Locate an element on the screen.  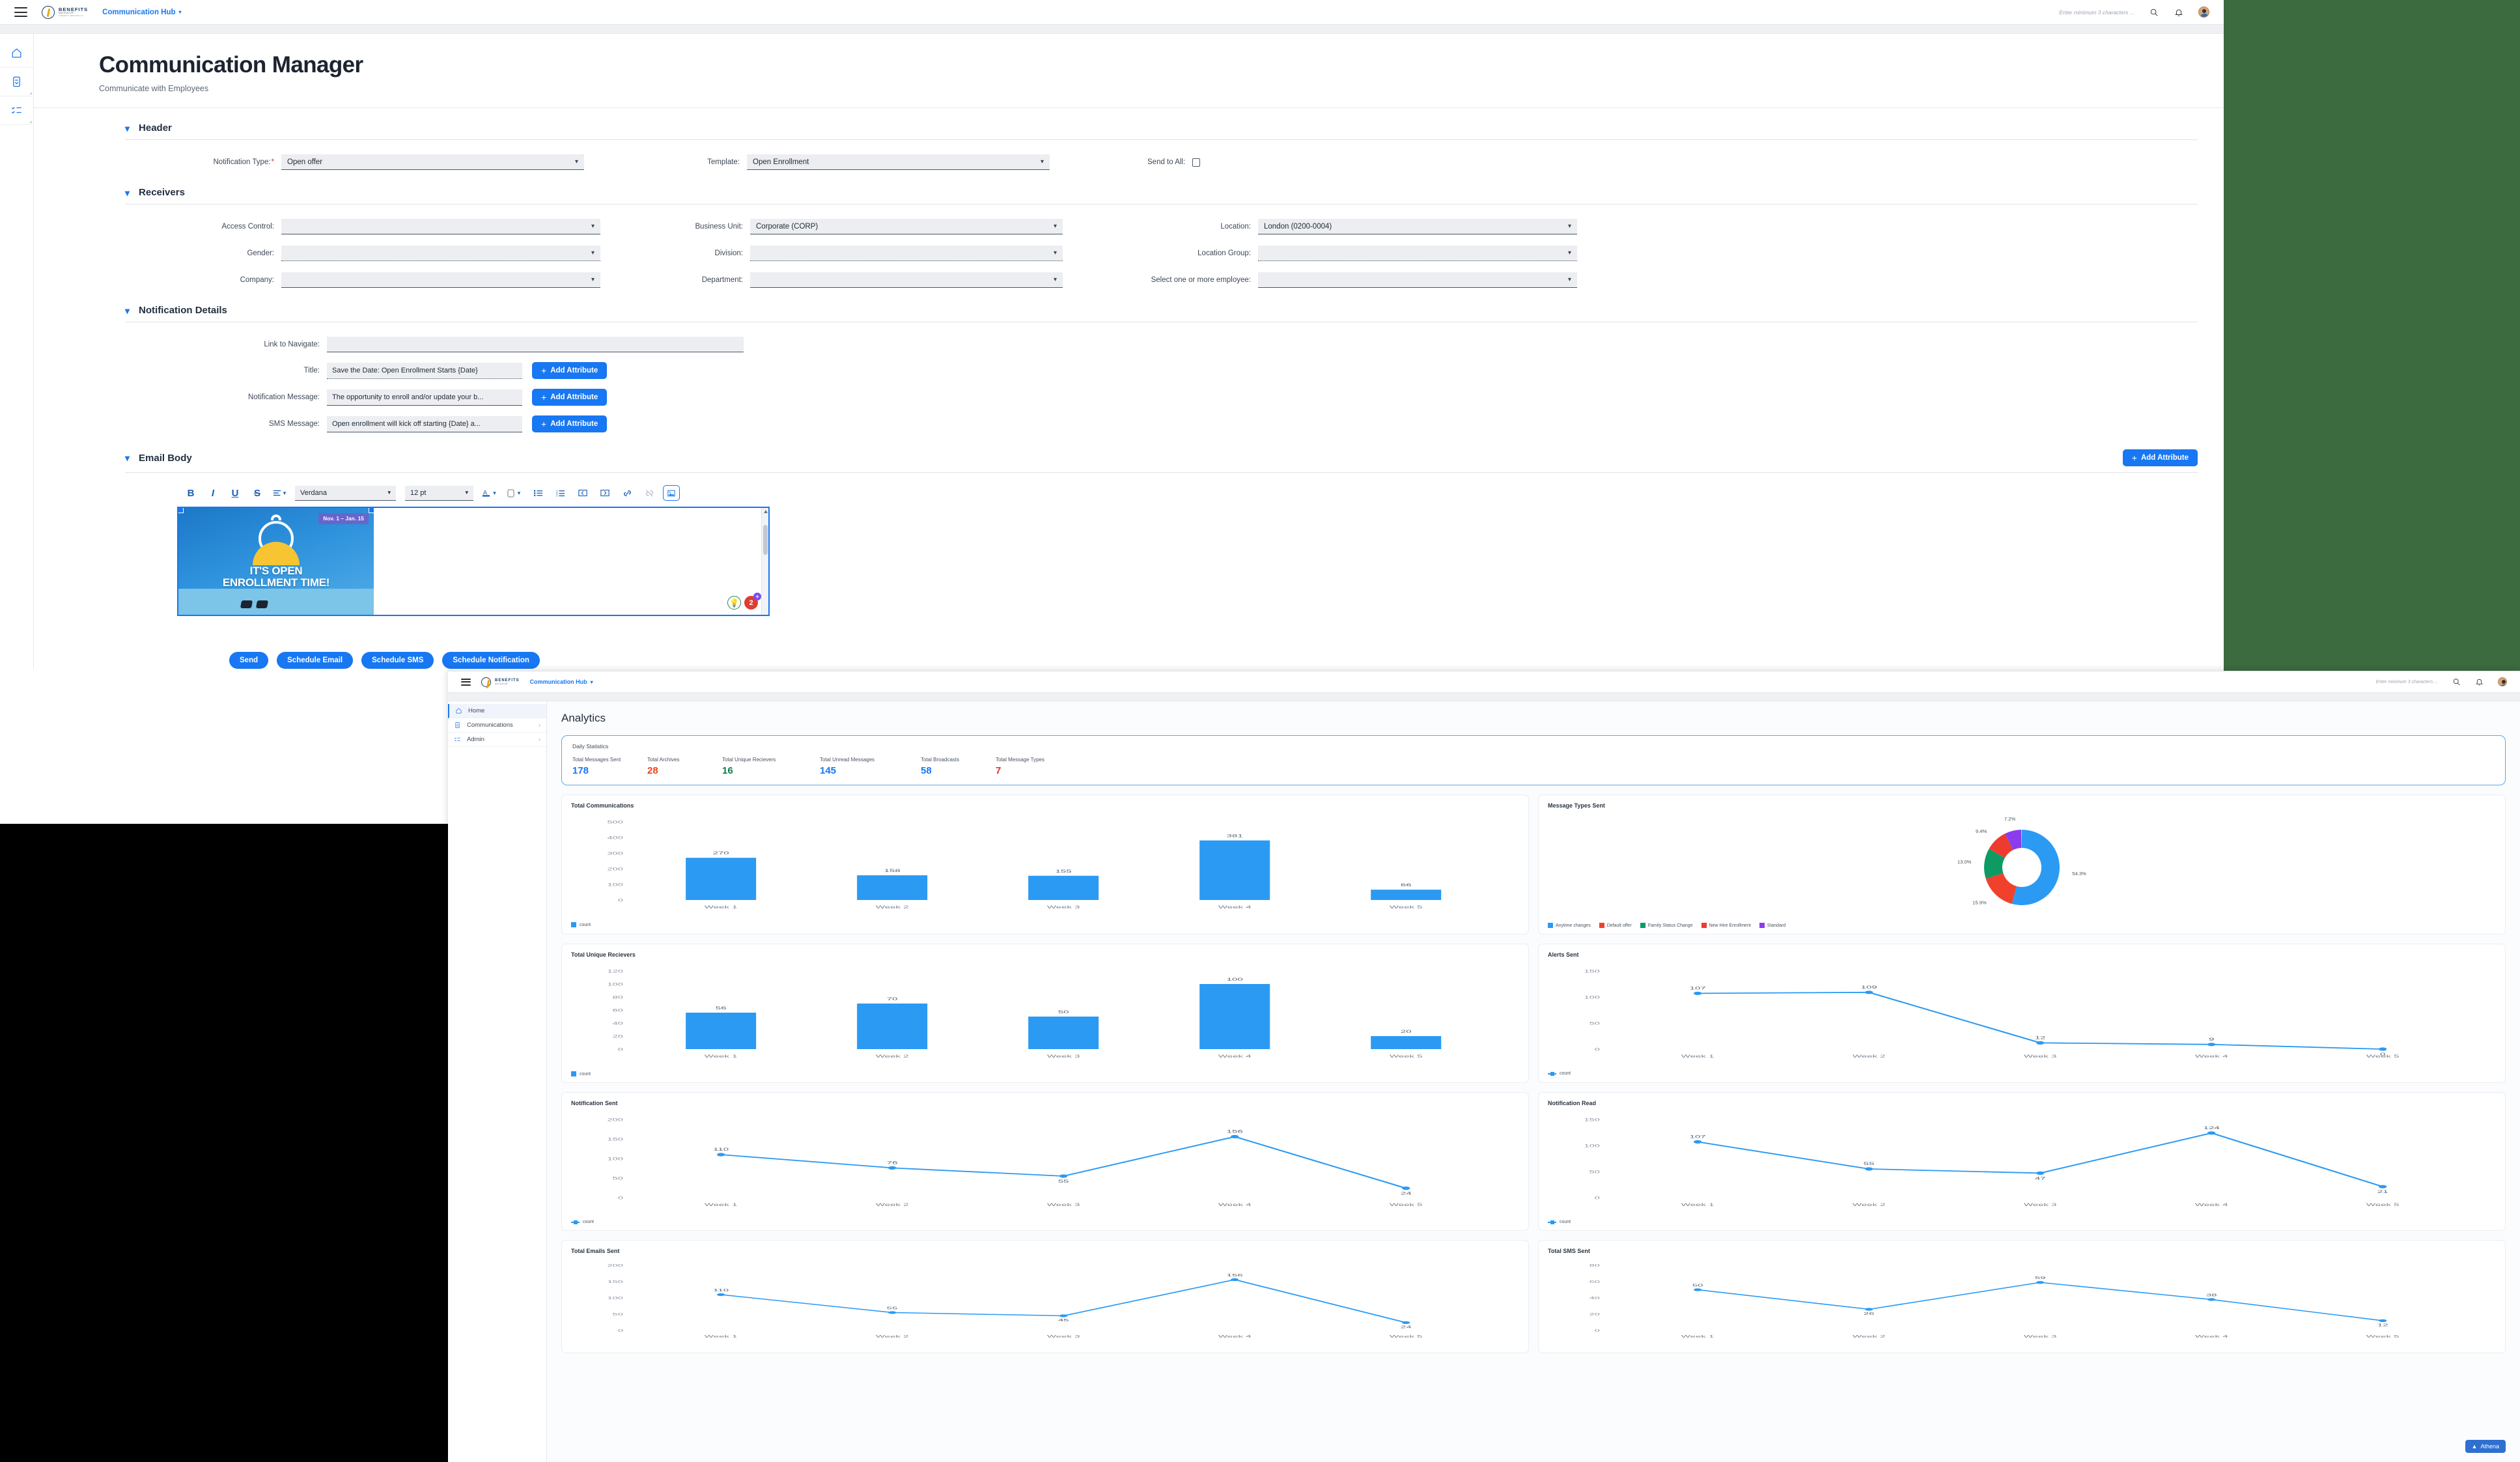
scroll-up-icon is located at coordinates (766, 511).